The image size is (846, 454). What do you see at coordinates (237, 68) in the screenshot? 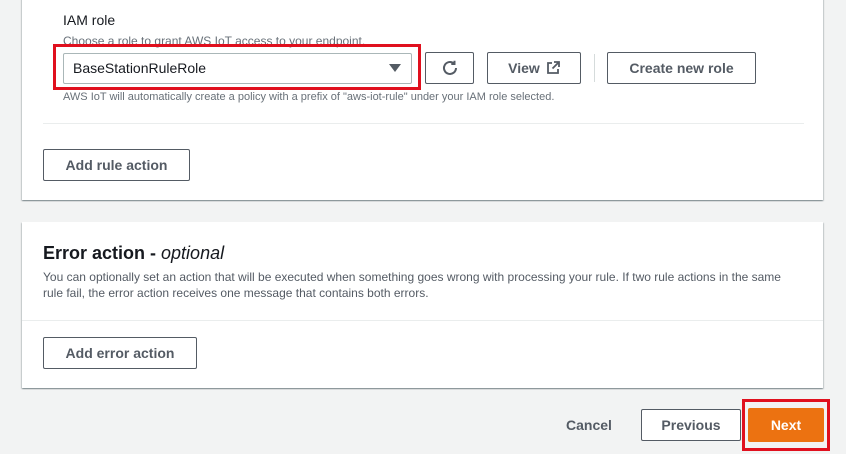
I see `iam-role-select: BaseStationRuleRole` at bounding box center [237, 68].